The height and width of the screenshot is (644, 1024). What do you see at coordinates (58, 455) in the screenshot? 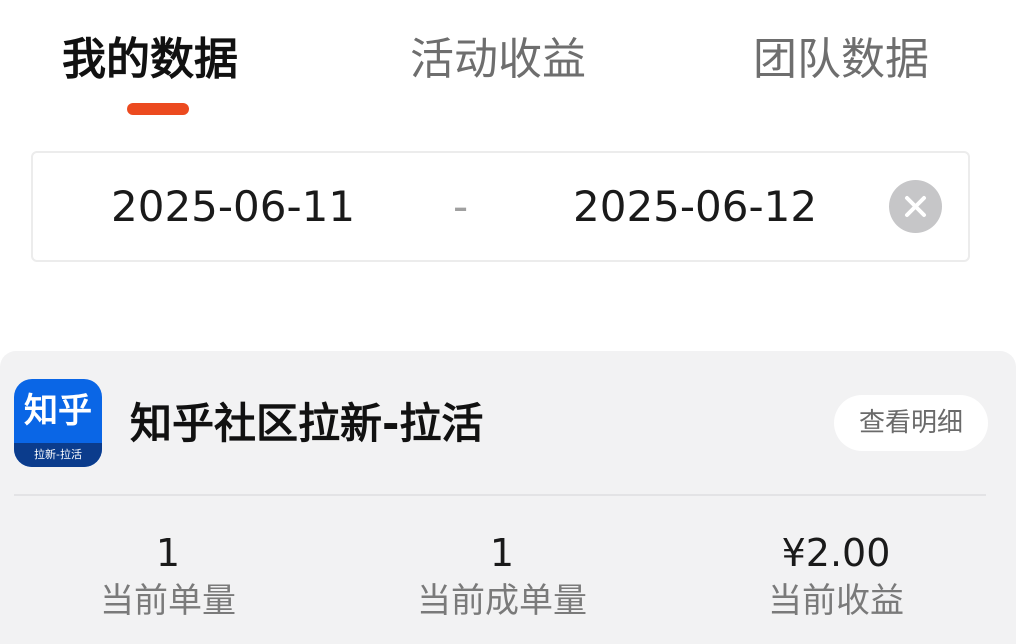
I see `app-icon-subtext: 拉新-拉活` at bounding box center [58, 455].